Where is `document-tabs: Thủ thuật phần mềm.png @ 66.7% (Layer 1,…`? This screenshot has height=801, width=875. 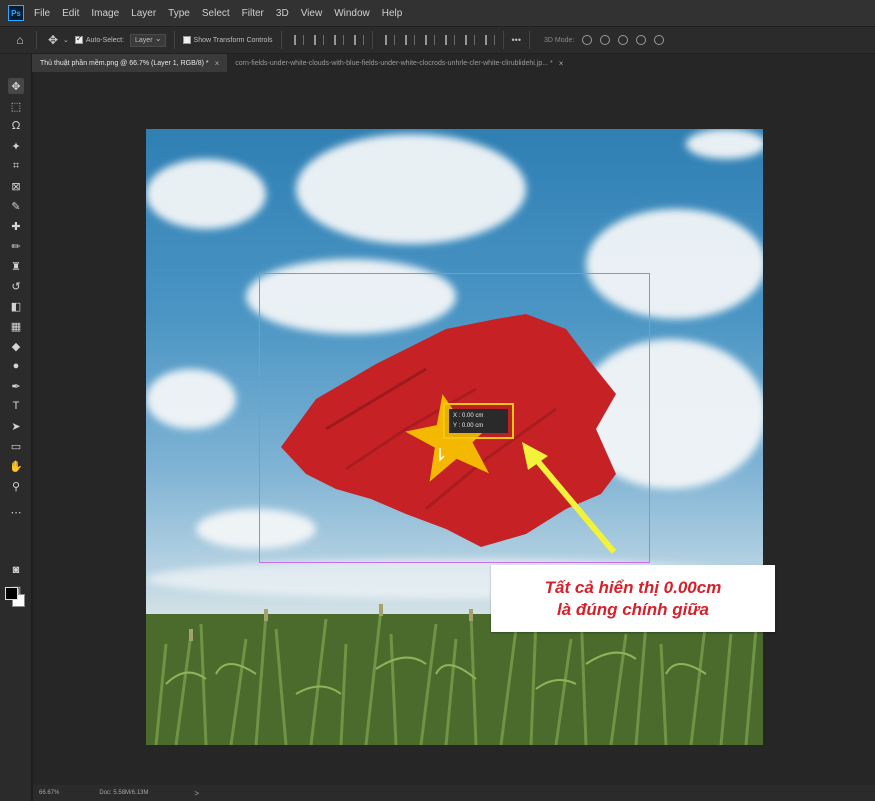 document-tabs: Thủ thuật phần mềm.png @ 66.7% (Layer 1,… is located at coordinates (453, 63).